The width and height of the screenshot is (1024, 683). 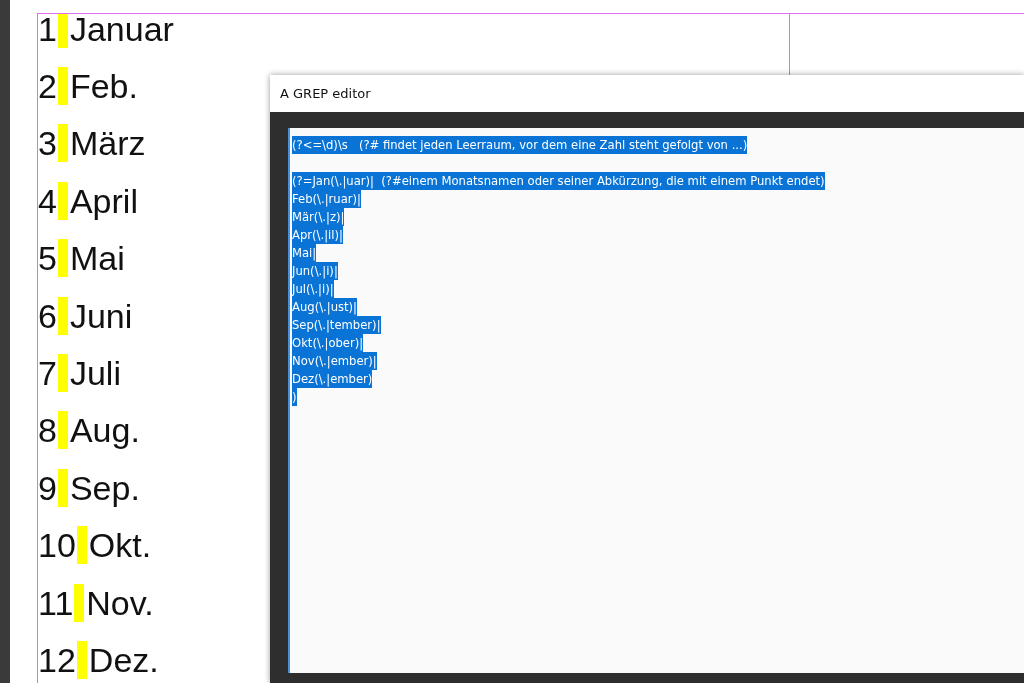 I want to click on month-name: Dez., so click(x=123, y=660).